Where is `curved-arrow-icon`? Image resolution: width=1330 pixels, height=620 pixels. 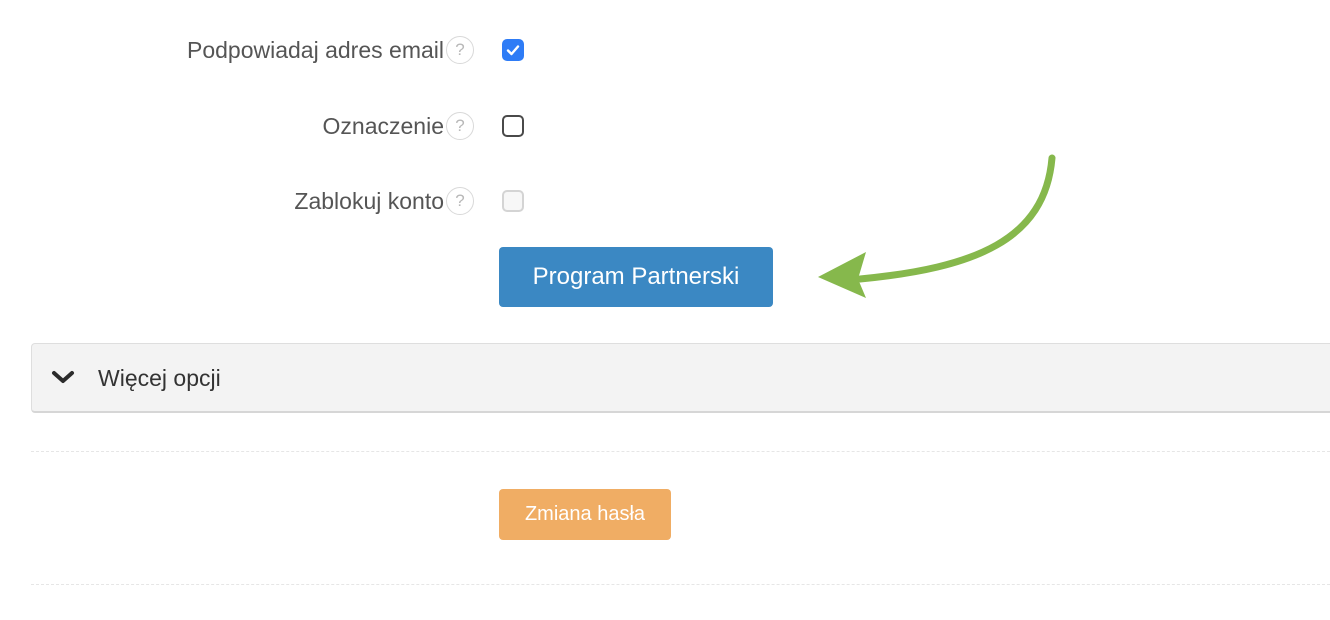
curved-arrow-icon is located at coordinates (937, 226).